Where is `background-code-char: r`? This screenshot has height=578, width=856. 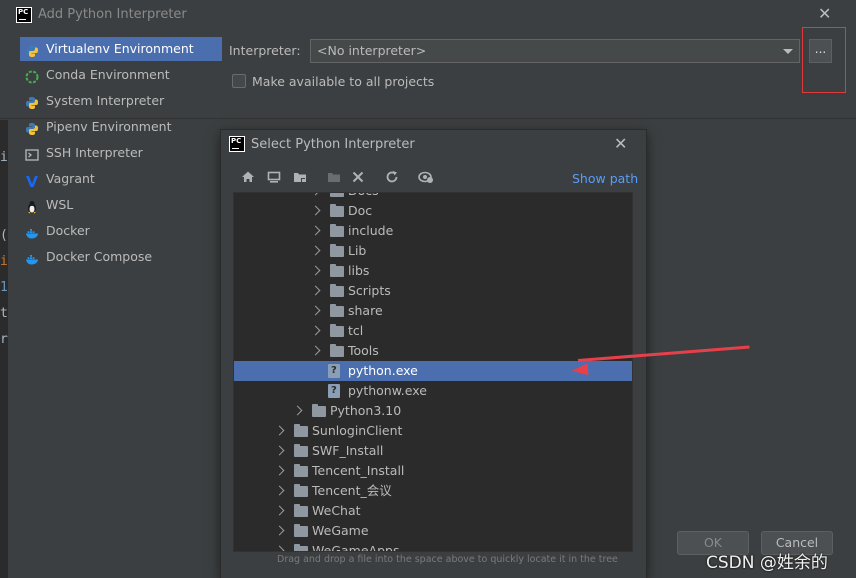 background-code-char: r is located at coordinates (4, 339).